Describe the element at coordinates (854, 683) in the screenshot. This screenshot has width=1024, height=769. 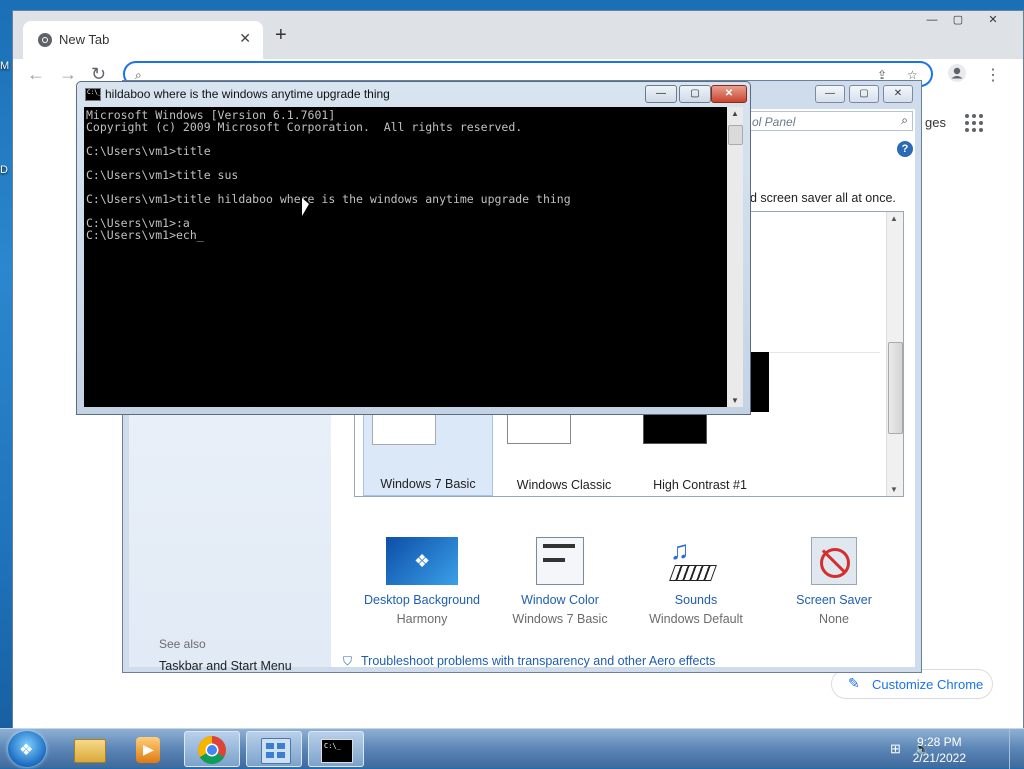
I see `pencil-icon: ✎` at that location.